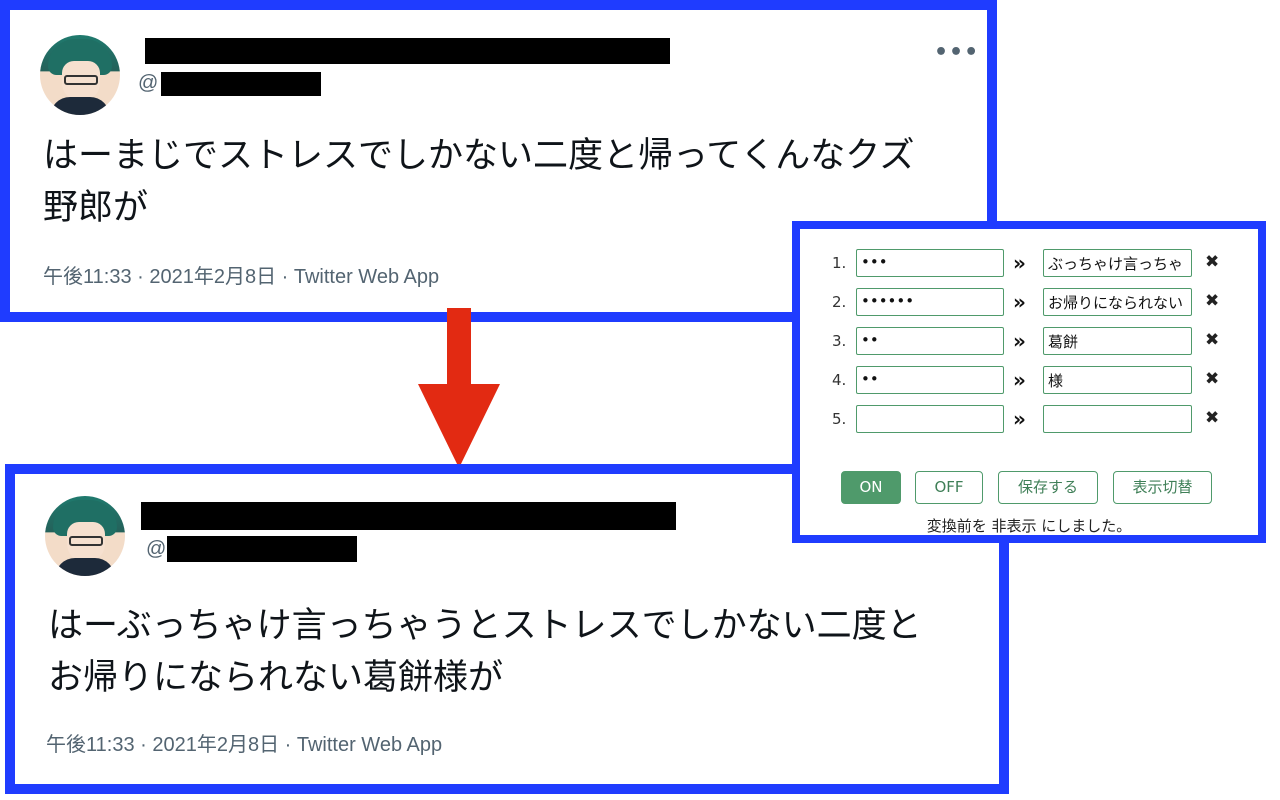 The image size is (1280, 800). What do you see at coordinates (1117, 380) in the screenshot?
I see `rule-to-input: 様` at bounding box center [1117, 380].